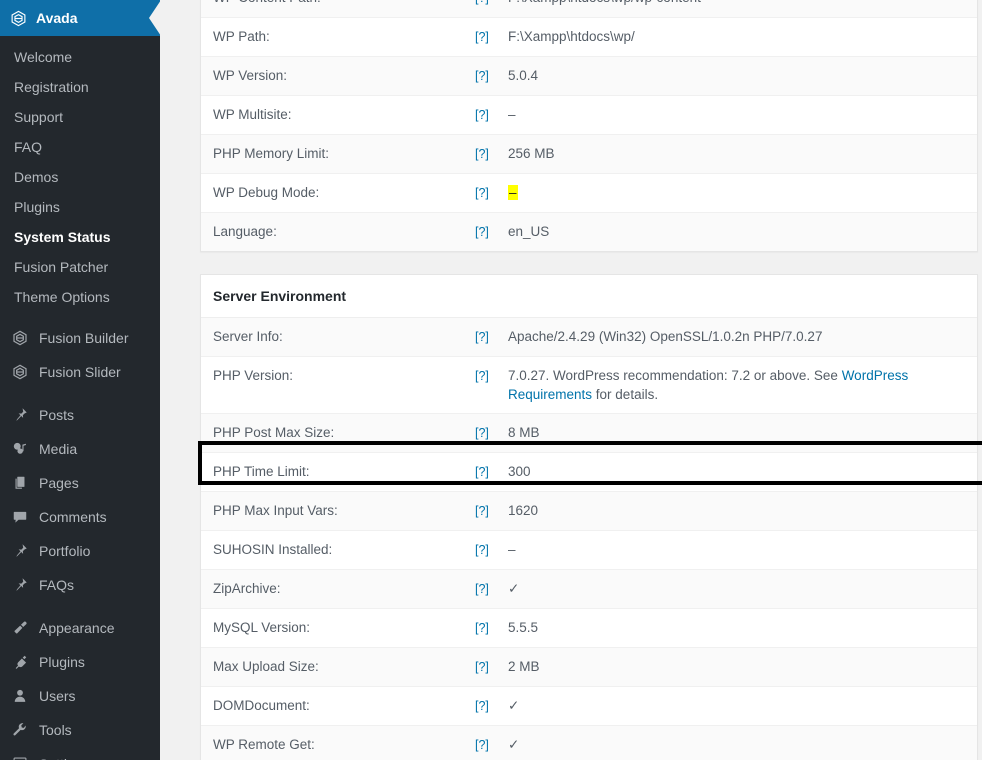 Image resolution: width=982 pixels, height=760 pixels. Describe the element at coordinates (589, 232) in the screenshot. I see `table-row: Language: [?] en_US` at that location.